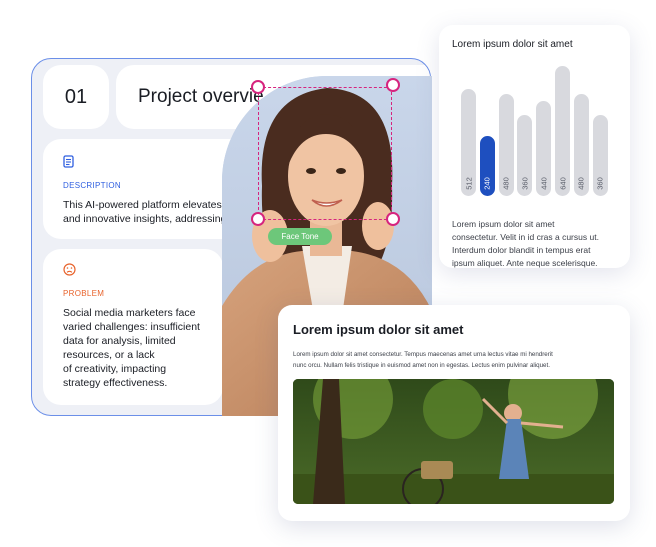 This screenshot has width=656, height=547. Describe the element at coordinates (544, 148) in the screenshot. I see `chart-bar: 440` at that location.